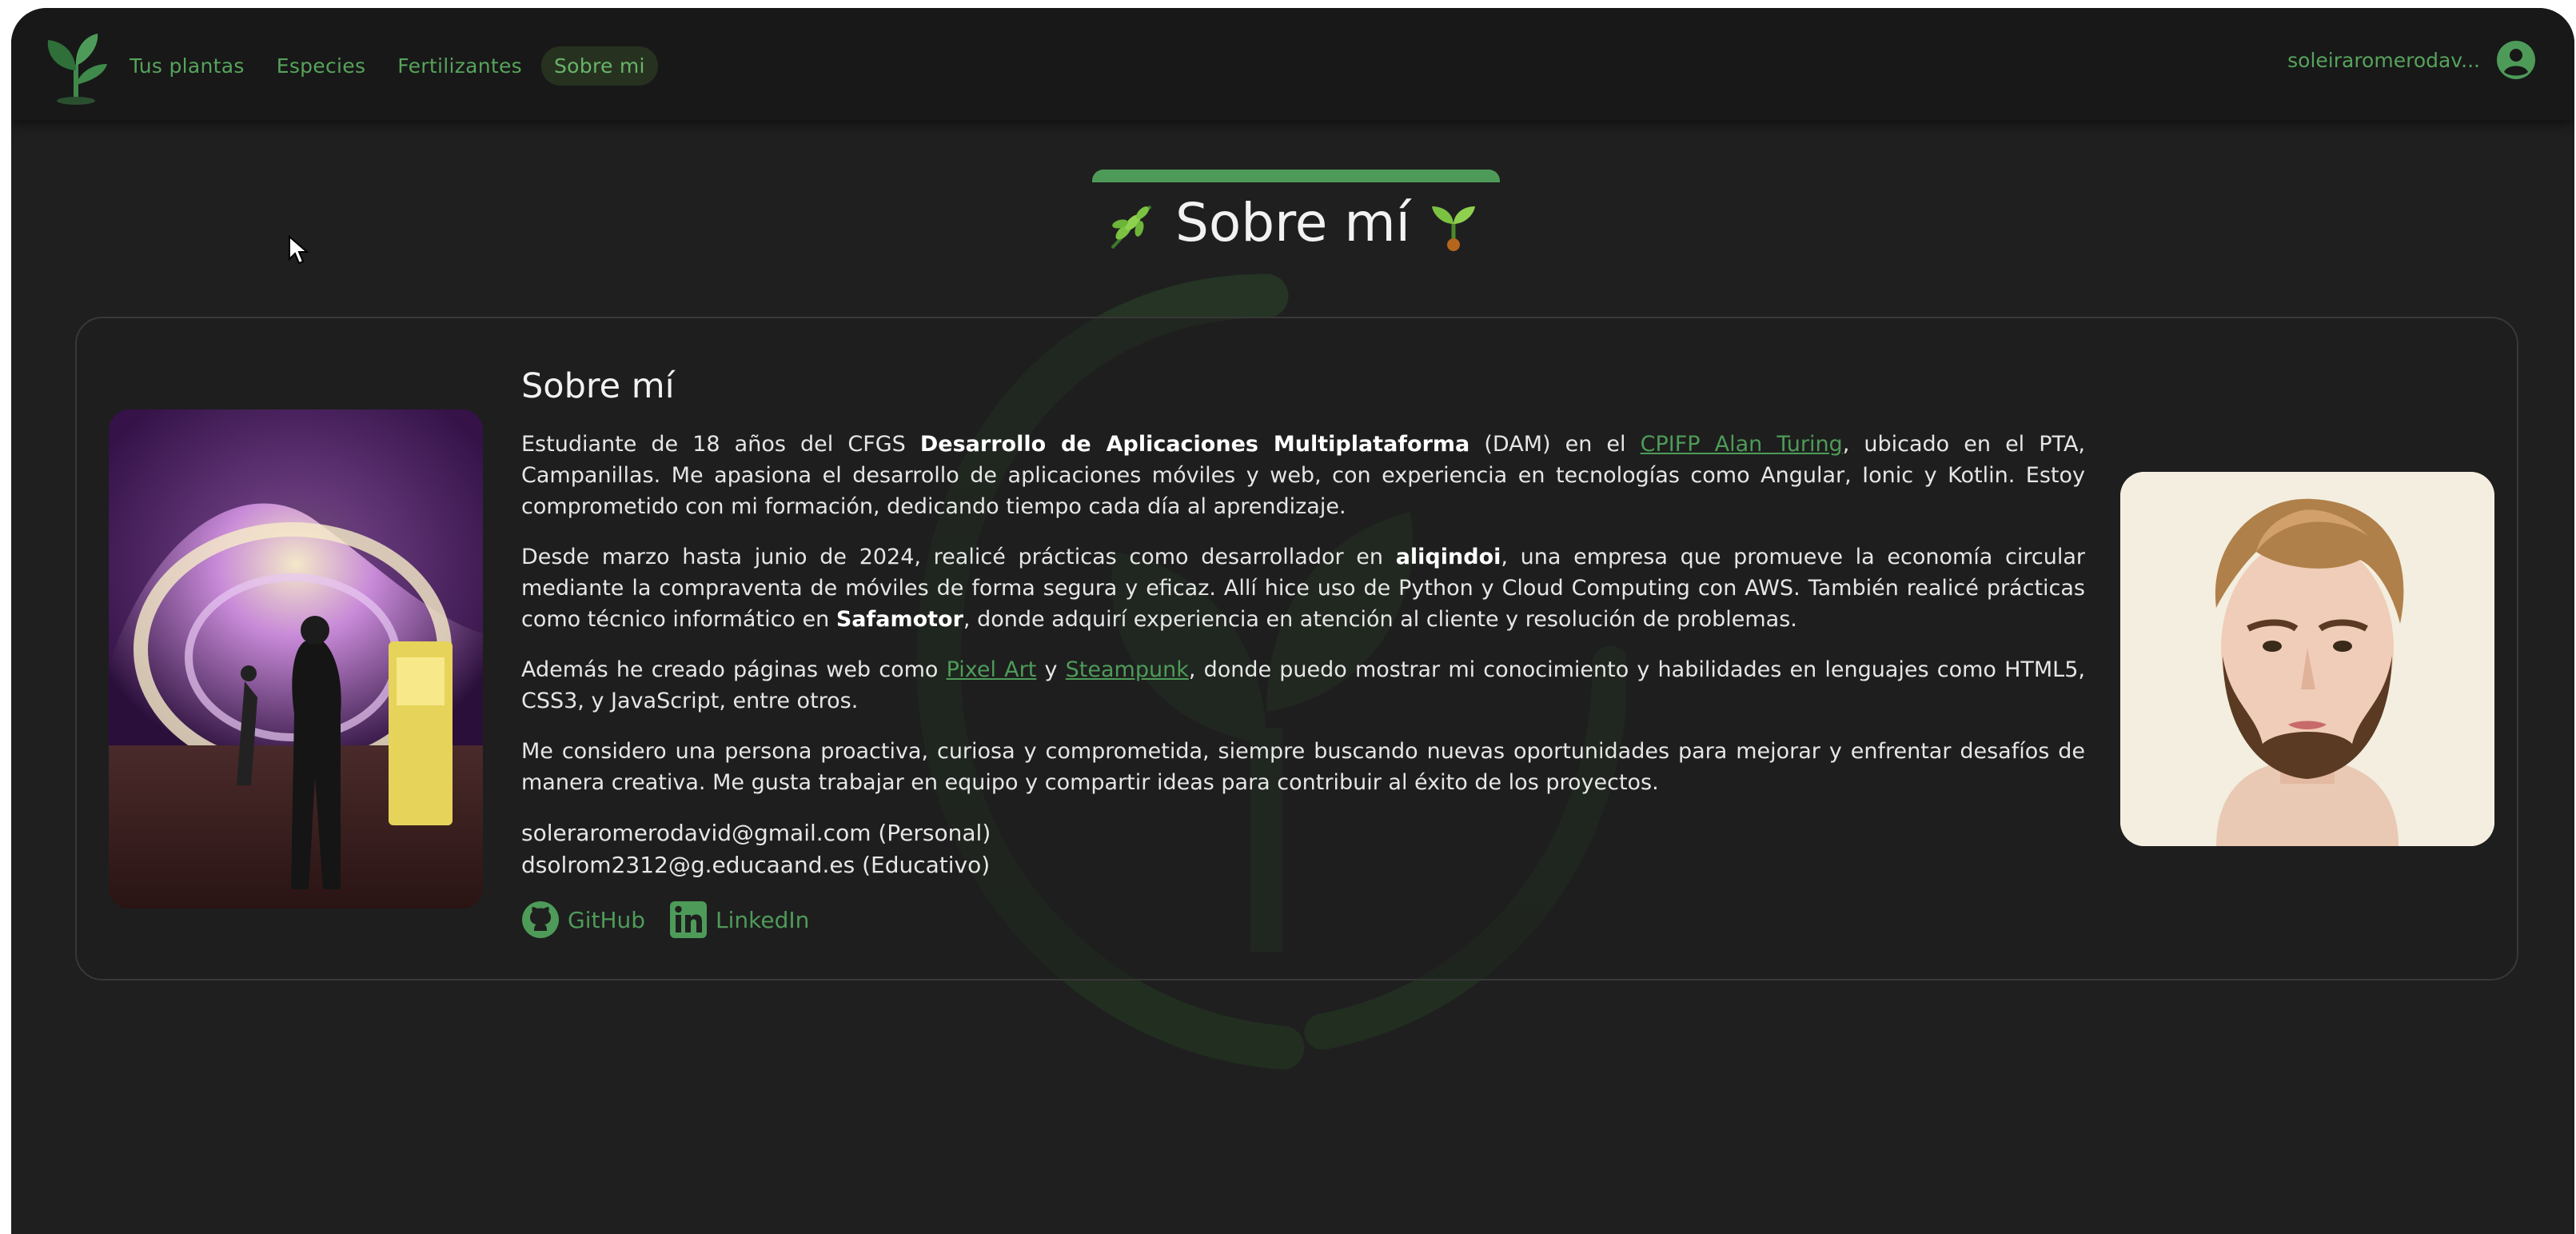 This screenshot has width=2576, height=1234. I want to click on p3-text-b: y, so click(1051, 670).